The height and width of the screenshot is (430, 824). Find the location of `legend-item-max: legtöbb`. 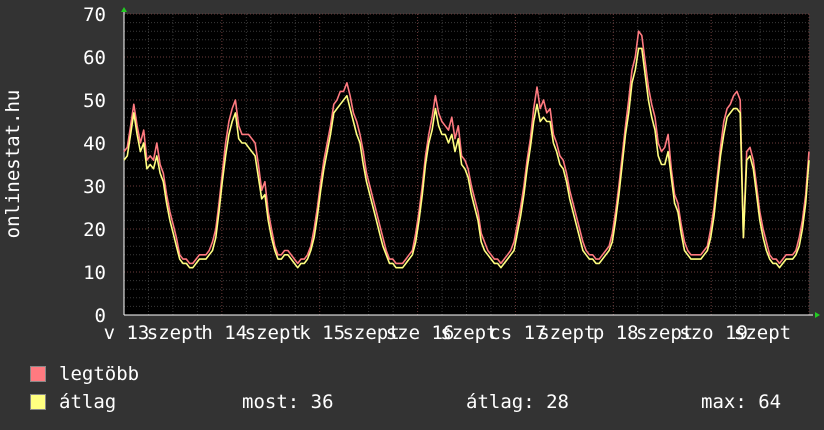

legend-item-max: legtöbb is located at coordinates (84, 374).